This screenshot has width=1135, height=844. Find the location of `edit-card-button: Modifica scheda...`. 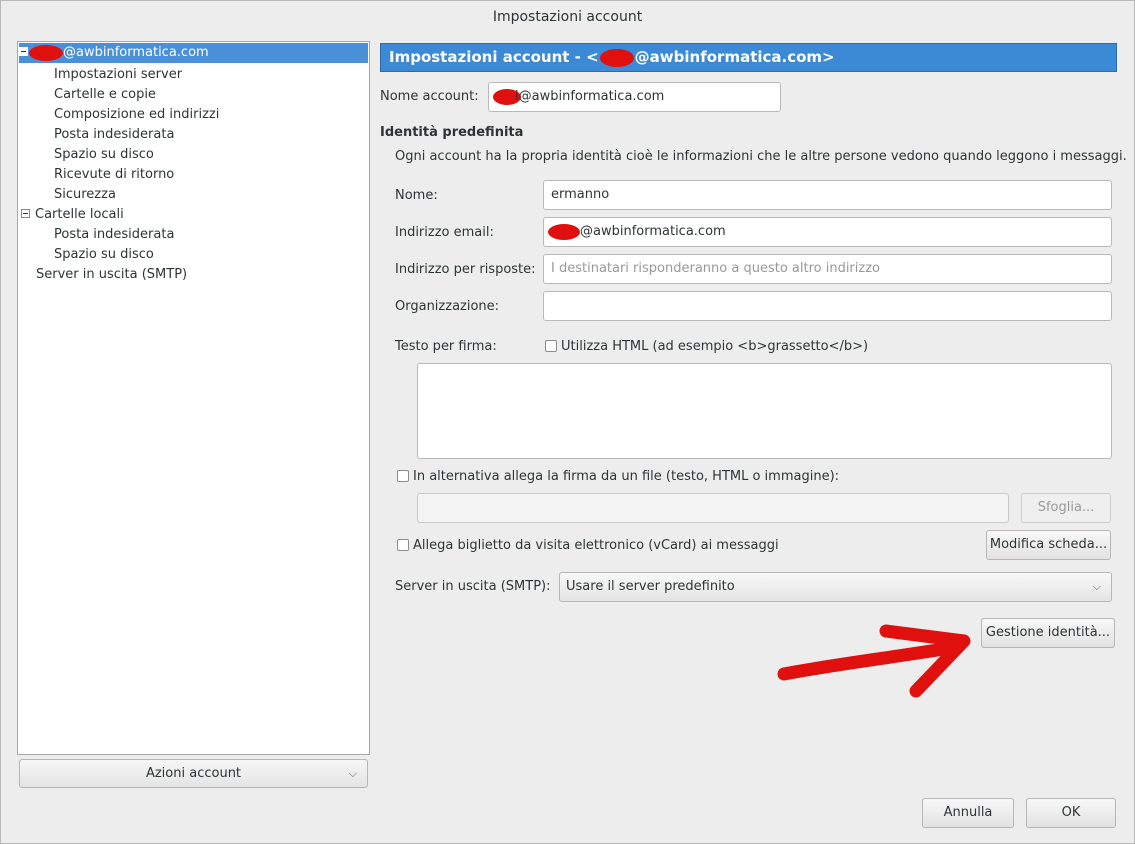

edit-card-button: Modifica scheda... is located at coordinates (1048, 545).